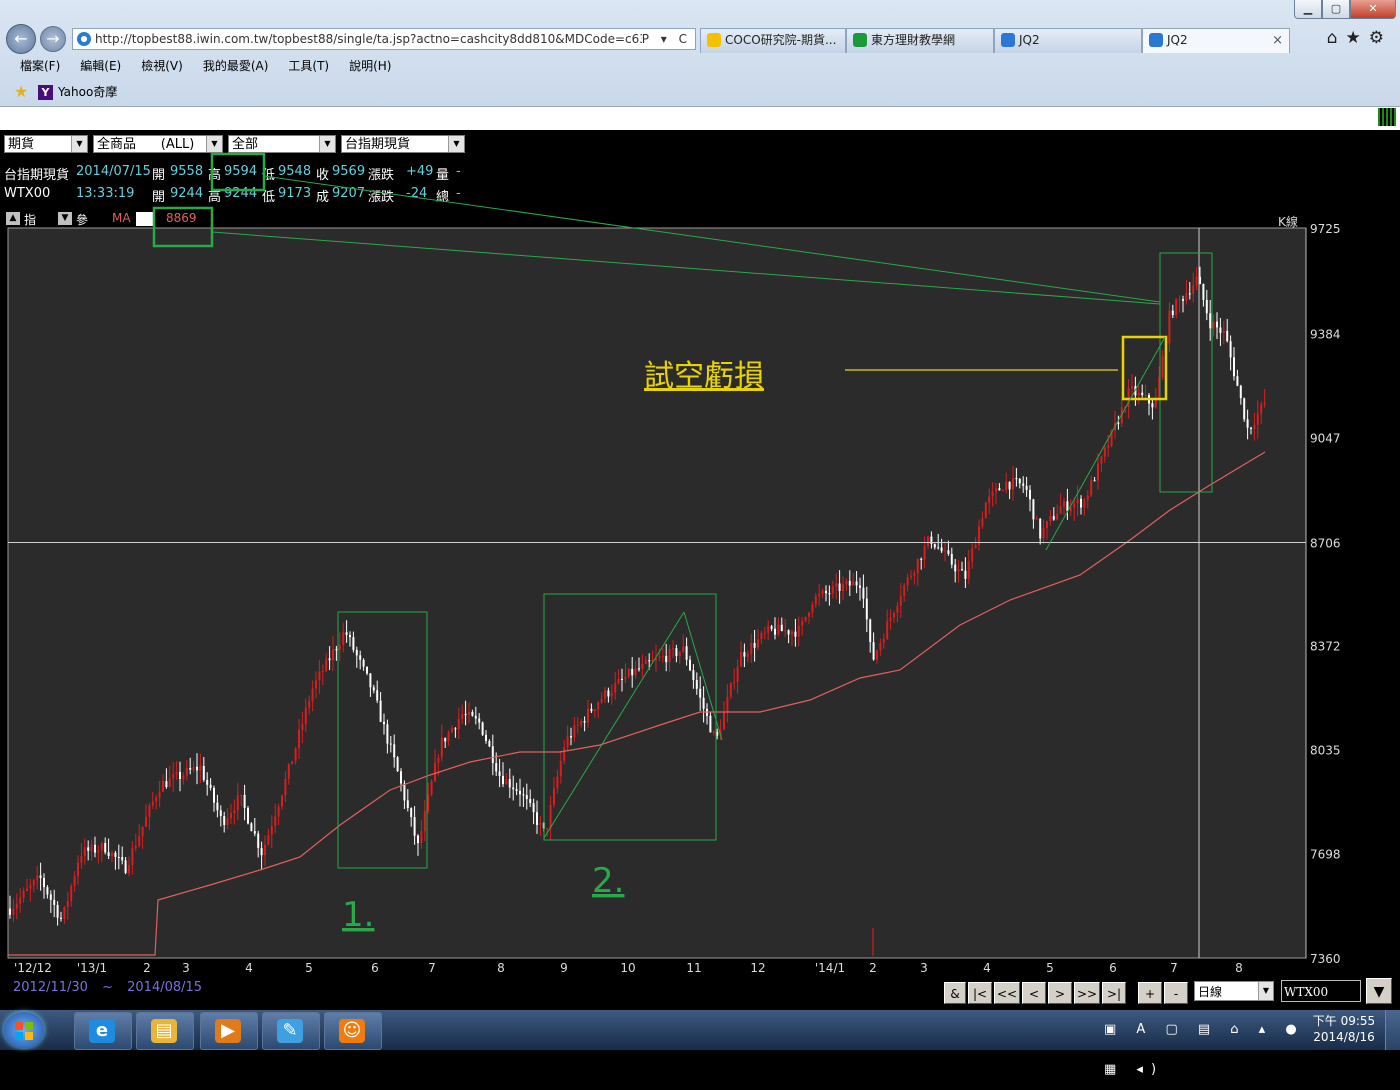  I want to click on nav-button-4: <, so click(1034, 993).